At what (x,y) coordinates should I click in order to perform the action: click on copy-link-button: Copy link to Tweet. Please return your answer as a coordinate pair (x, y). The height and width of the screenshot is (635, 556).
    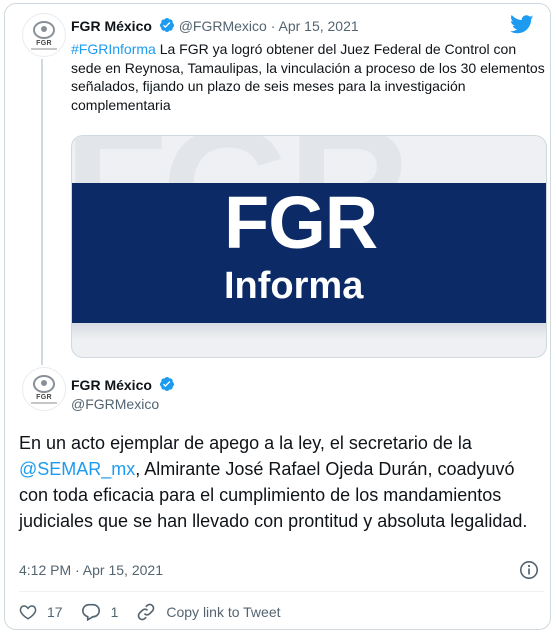
    Looking at the image, I should click on (208, 612).